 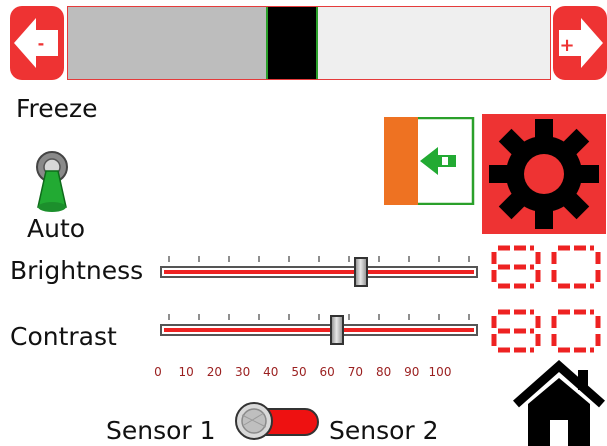 I want to click on contrast-rail, so click(x=319, y=330).